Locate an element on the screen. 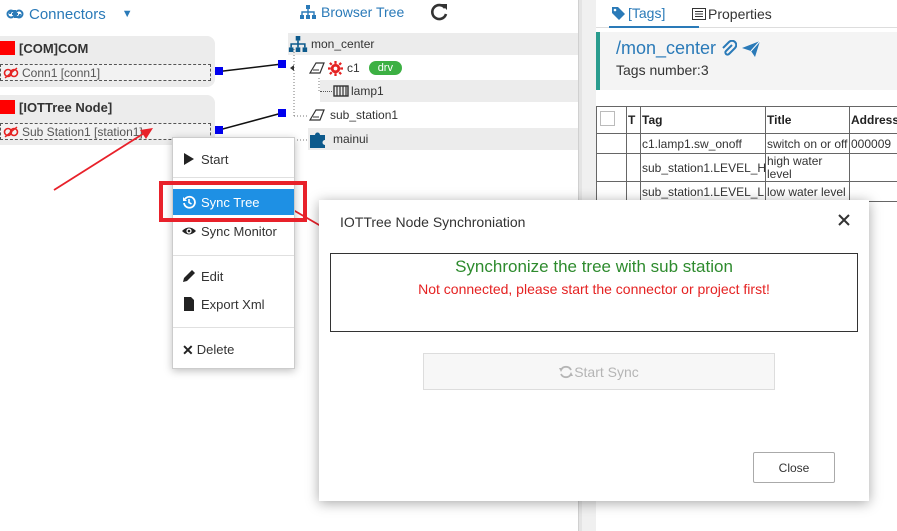  gear-icon is located at coordinates (335, 68).